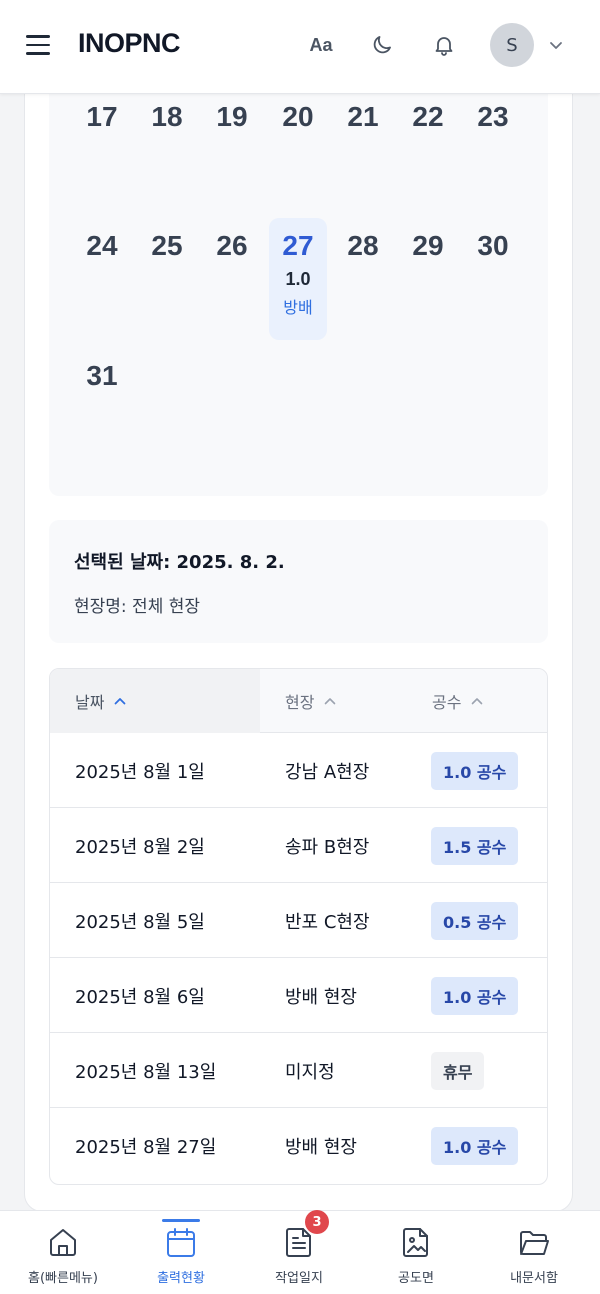  Describe the element at coordinates (38, 45) in the screenshot. I see `menu-icon` at that location.